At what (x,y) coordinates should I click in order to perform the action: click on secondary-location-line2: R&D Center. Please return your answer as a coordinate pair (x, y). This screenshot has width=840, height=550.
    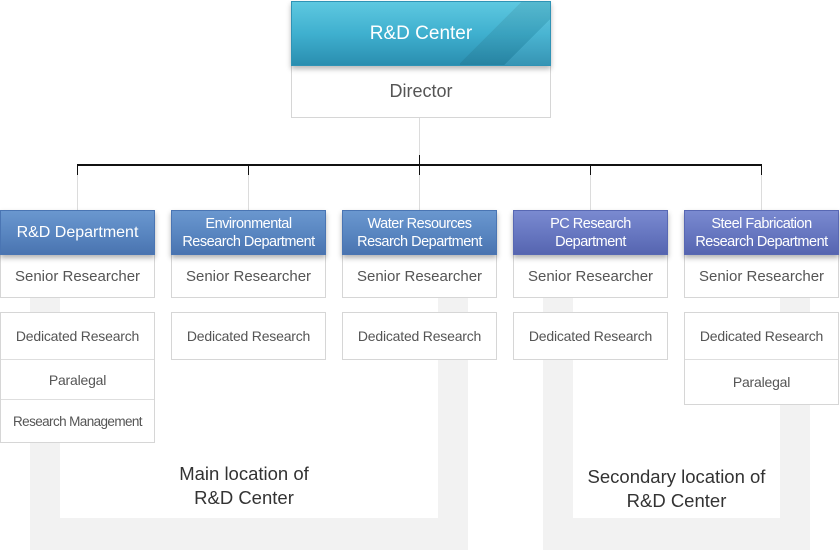
    Looking at the image, I should click on (676, 500).